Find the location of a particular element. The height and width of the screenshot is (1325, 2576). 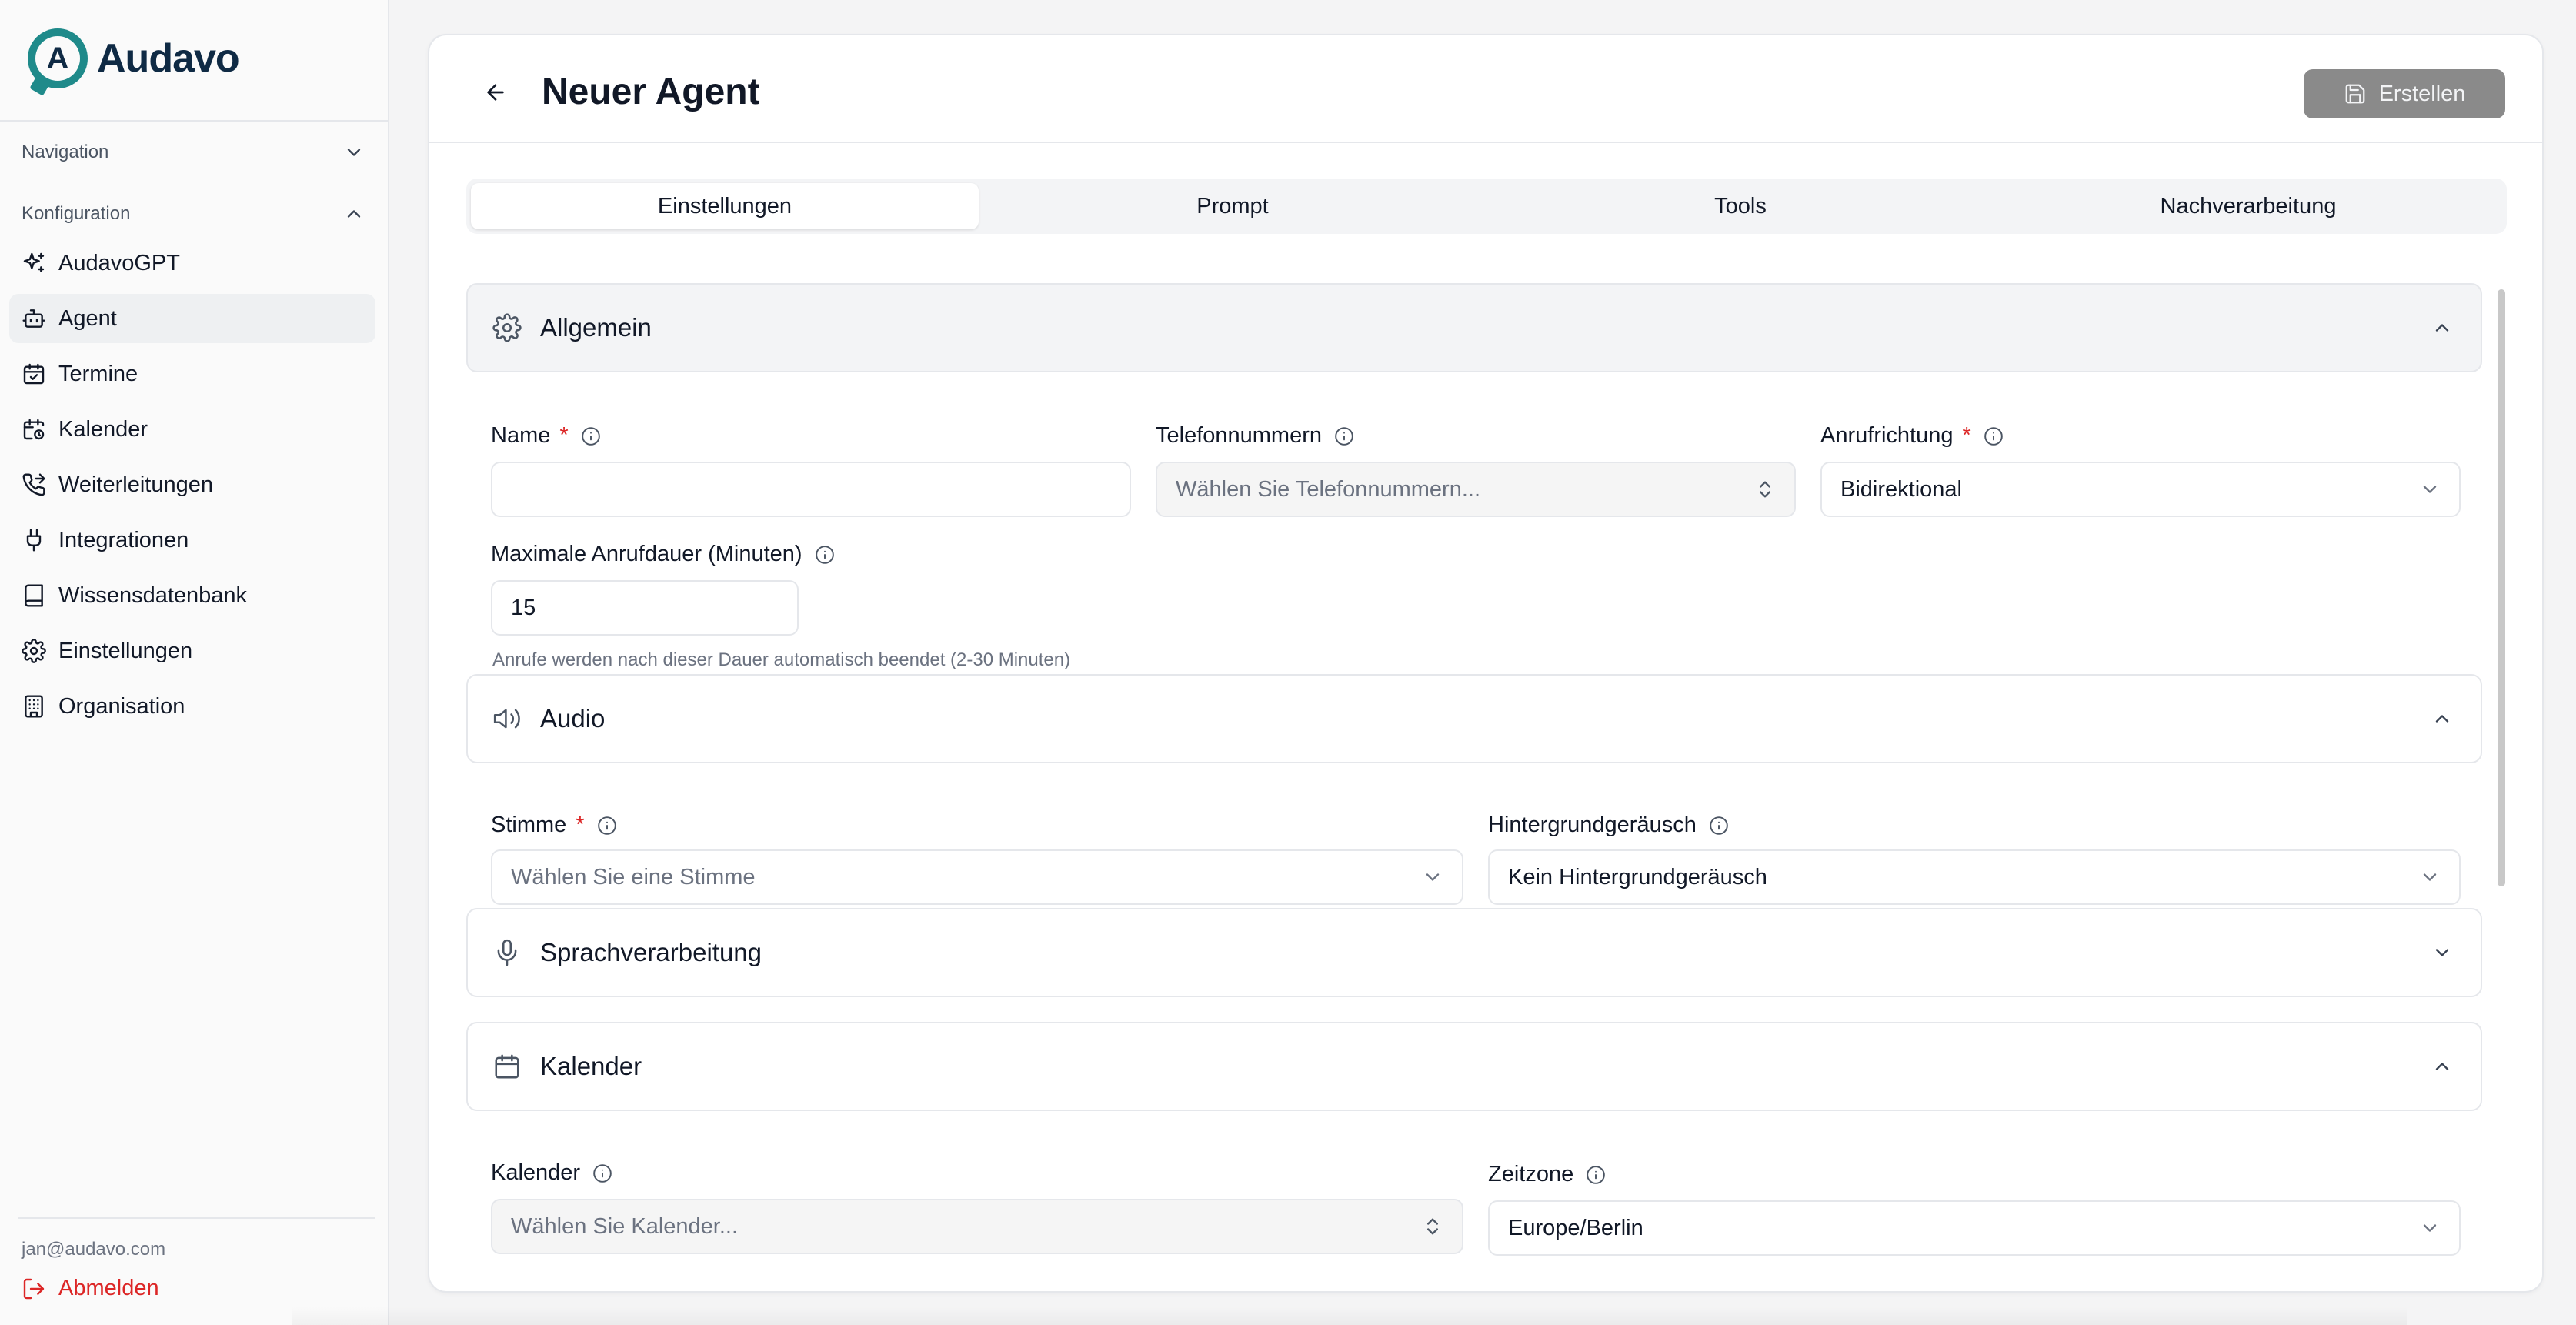

section-audio-header: Audio is located at coordinates (1474, 718).